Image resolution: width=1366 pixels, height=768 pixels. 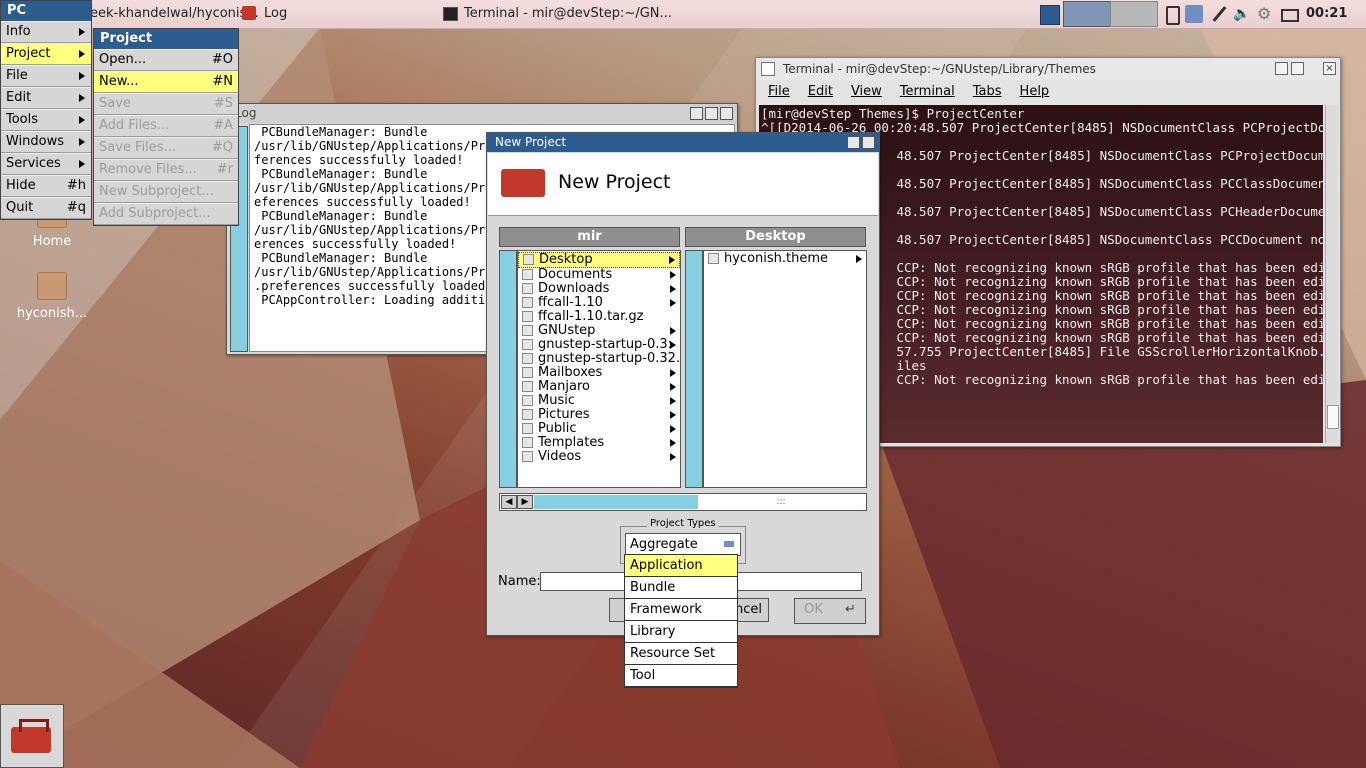 What do you see at coordinates (599, 415) in the screenshot?
I see `browser-item: Pictures` at bounding box center [599, 415].